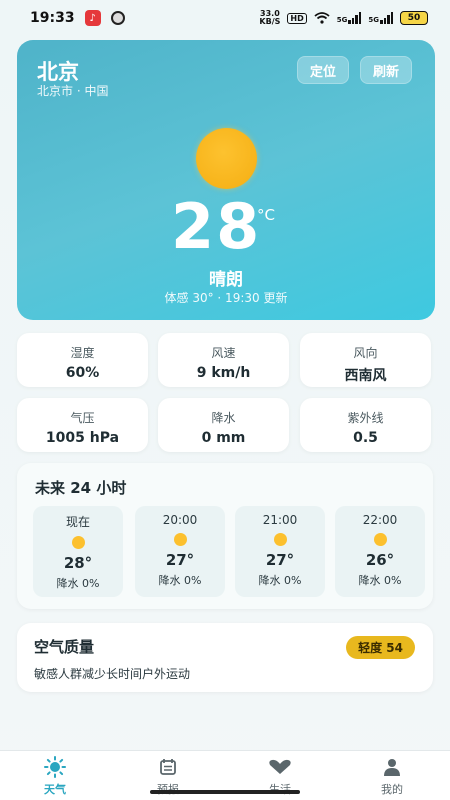 The width and height of the screenshot is (450, 800). Describe the element at coordinates (223, 418) in the screenshot. I see `stat-label: 降水` at that location.